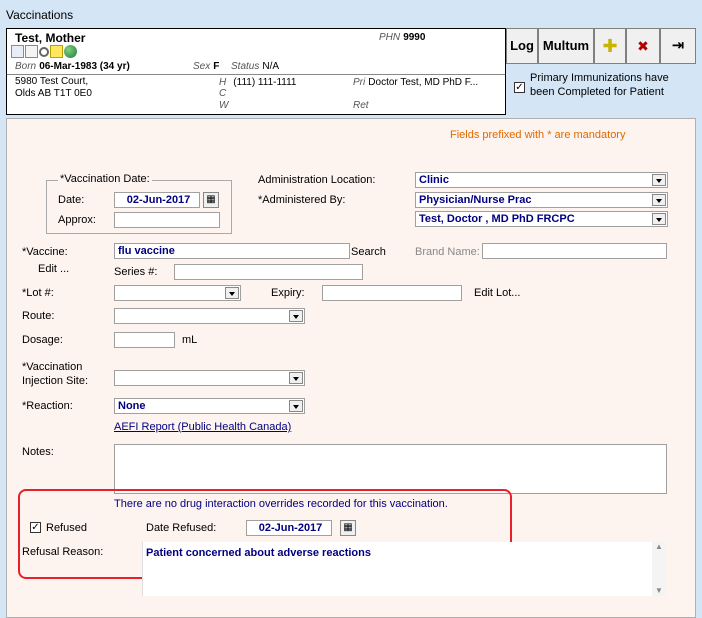 Image resolution: width=702 pixels, height=618 pixels. I want to click on dosage-label: Dosage:, so click(42, 340).